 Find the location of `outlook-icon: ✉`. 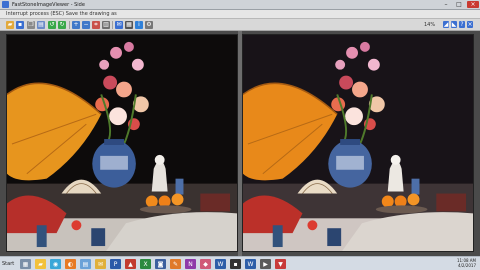

outlook-icon: ✉ is located at coordinates (100, 264).